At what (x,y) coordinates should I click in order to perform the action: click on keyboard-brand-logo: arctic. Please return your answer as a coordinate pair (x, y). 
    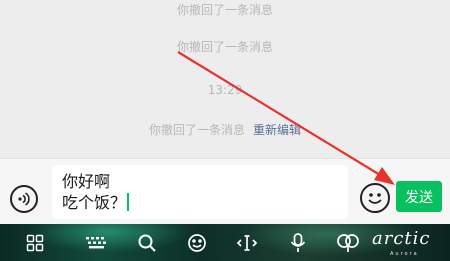
    Looking at the image, I should click on (401, 238).